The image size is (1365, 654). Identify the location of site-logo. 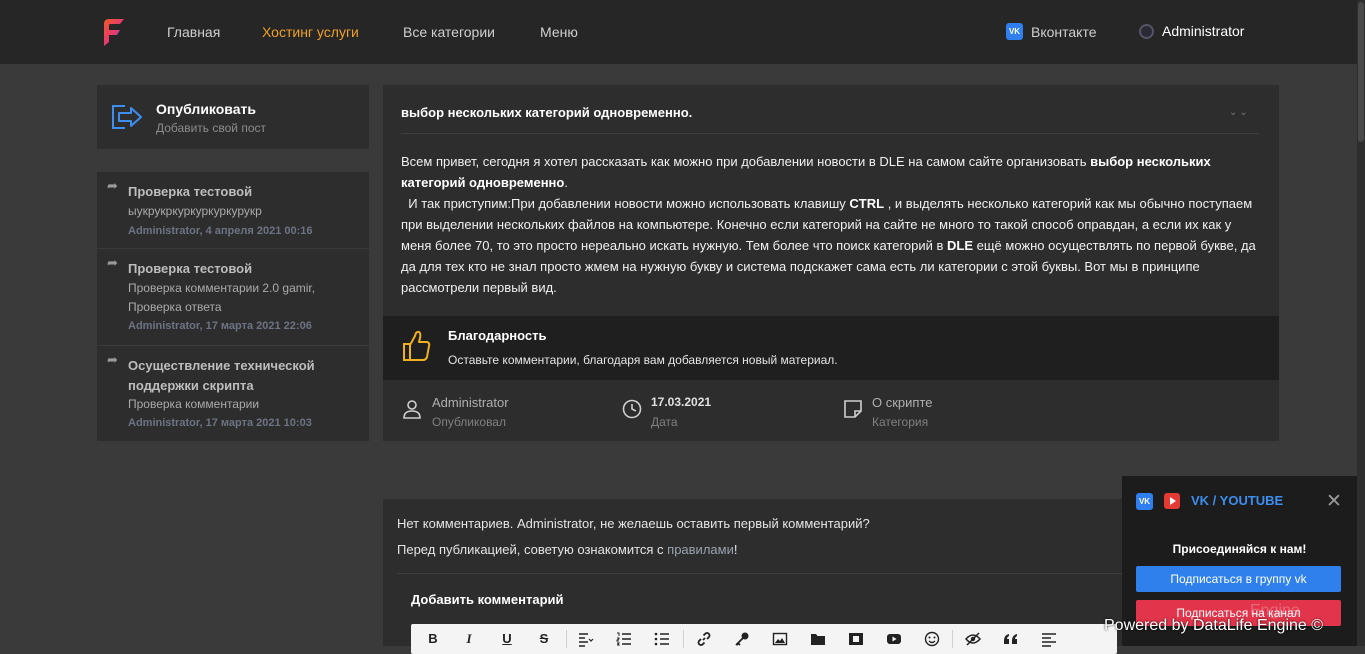
(113, 33).